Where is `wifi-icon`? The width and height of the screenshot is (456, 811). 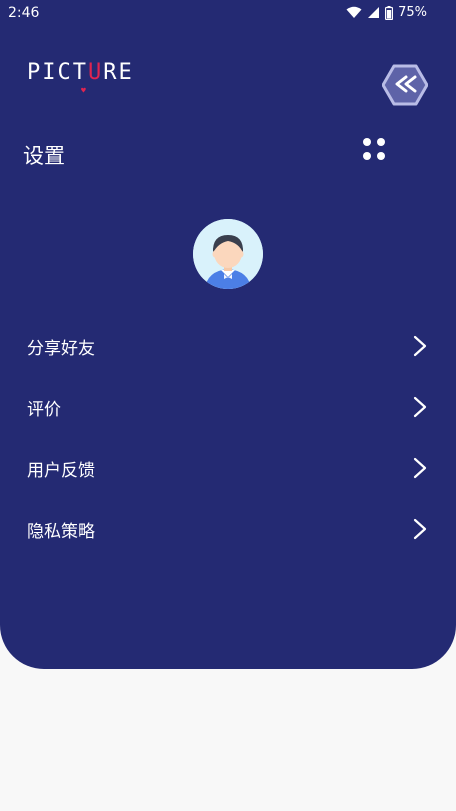 wifi-icon is located at coordinates (354, 12).